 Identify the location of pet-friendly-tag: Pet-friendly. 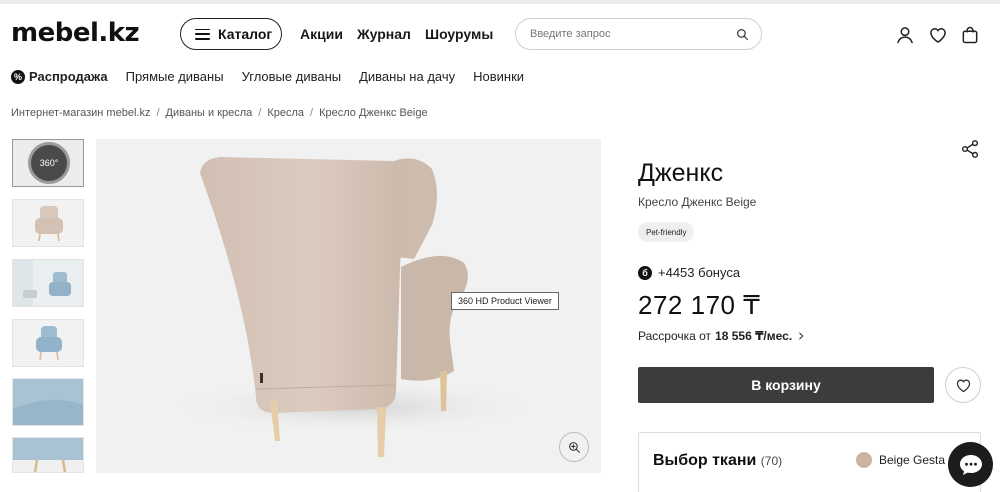
(666, 232).